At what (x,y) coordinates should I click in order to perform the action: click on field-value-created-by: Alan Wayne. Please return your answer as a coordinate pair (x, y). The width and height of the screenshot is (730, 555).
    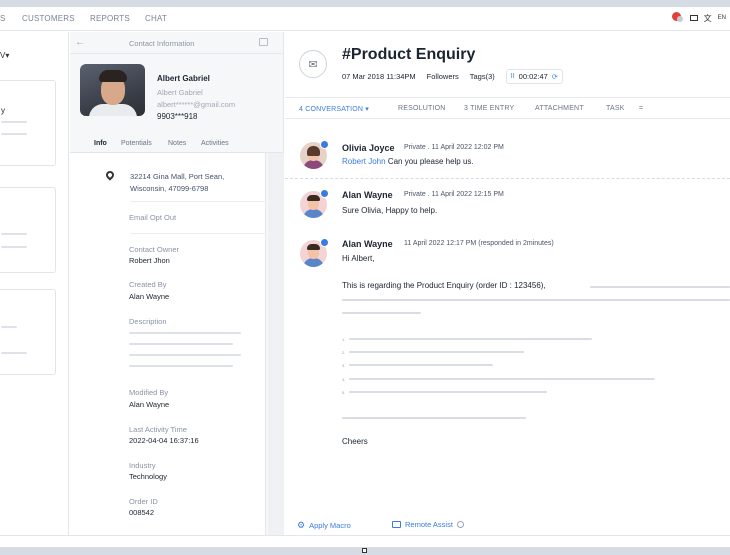
    Looking at the image, I should click on (149, 296).